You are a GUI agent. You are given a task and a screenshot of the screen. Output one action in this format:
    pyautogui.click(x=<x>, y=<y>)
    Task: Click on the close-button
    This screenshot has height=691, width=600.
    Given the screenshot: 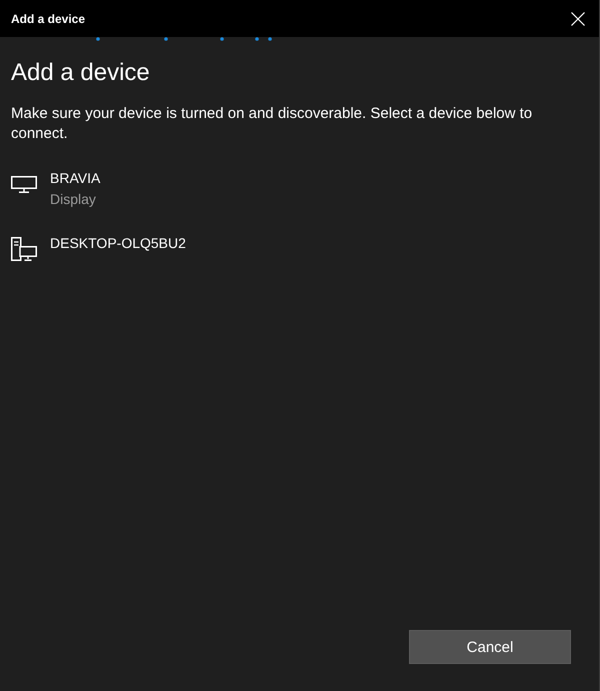 What is the action you would take?
    pyautogui.click(x=578, y=19)
    